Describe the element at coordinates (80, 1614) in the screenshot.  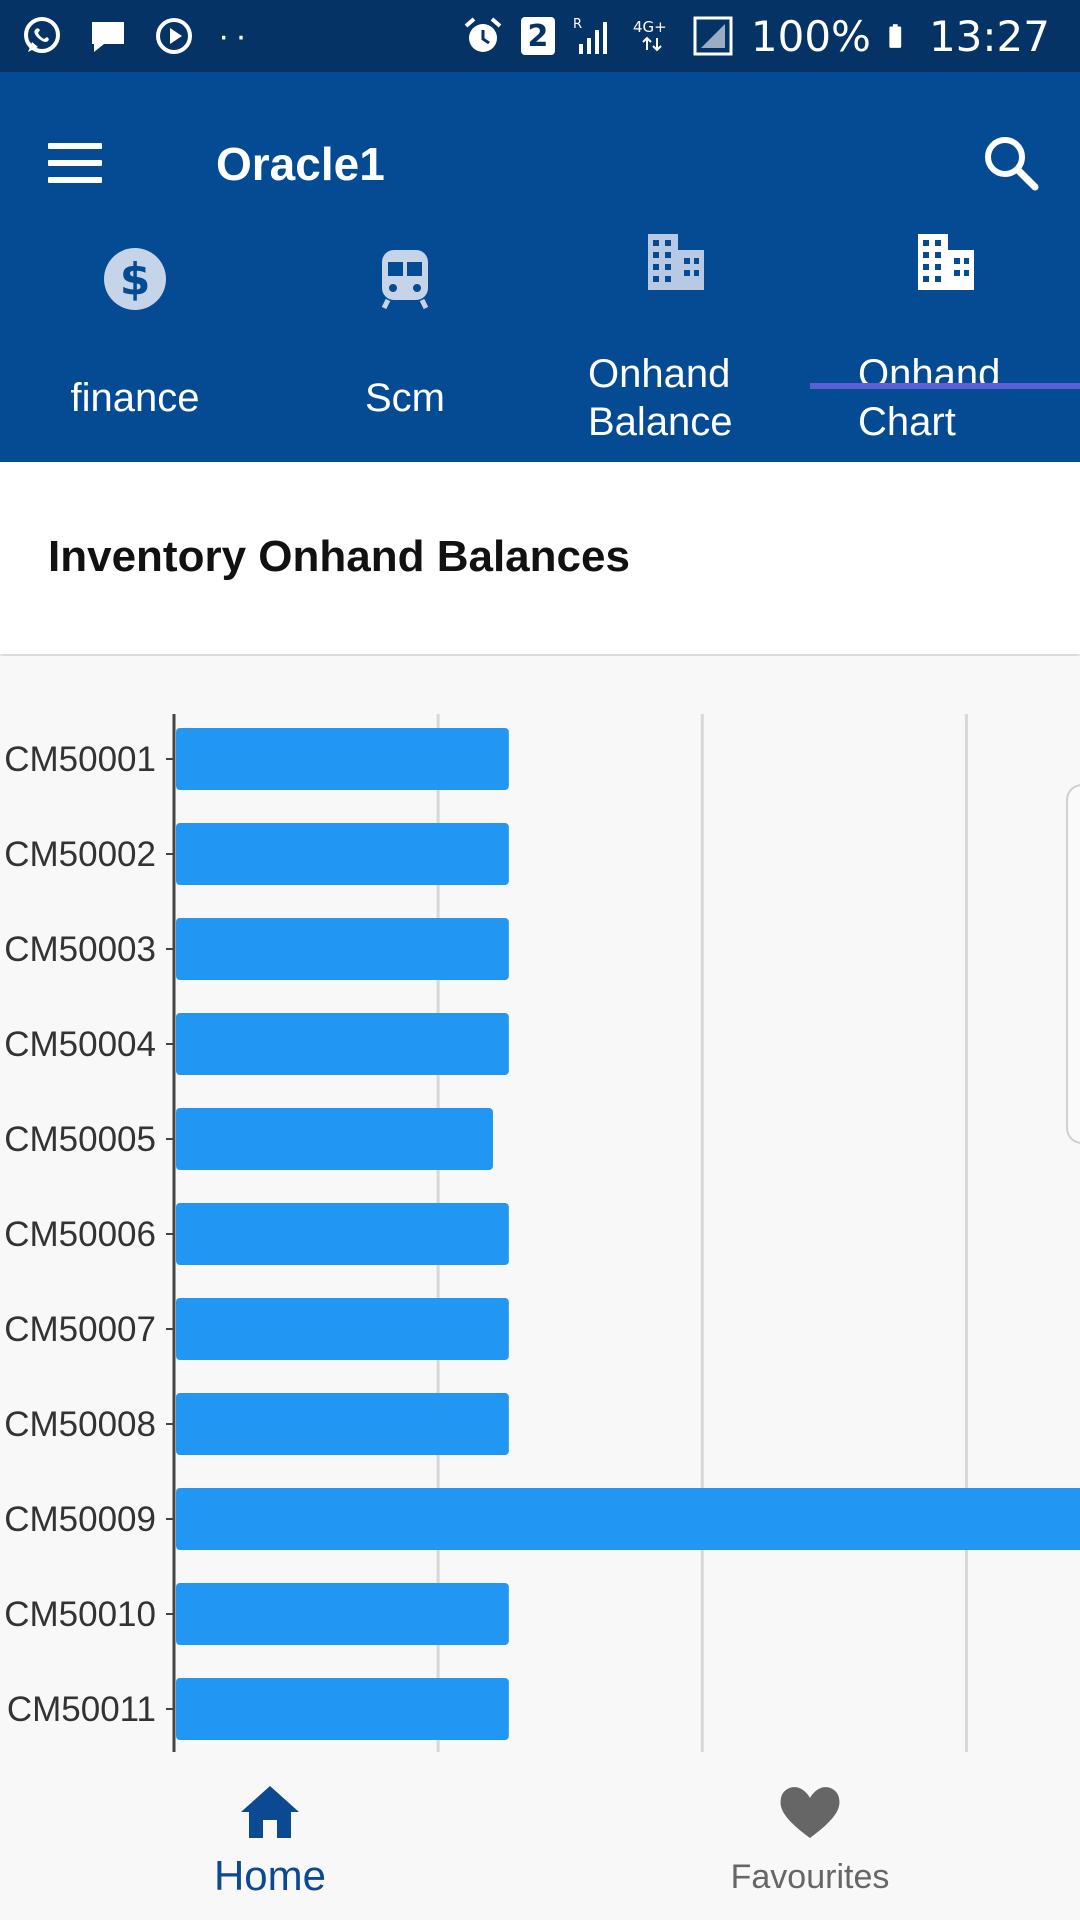
I see `chart-category-label: CM50010` at that location.